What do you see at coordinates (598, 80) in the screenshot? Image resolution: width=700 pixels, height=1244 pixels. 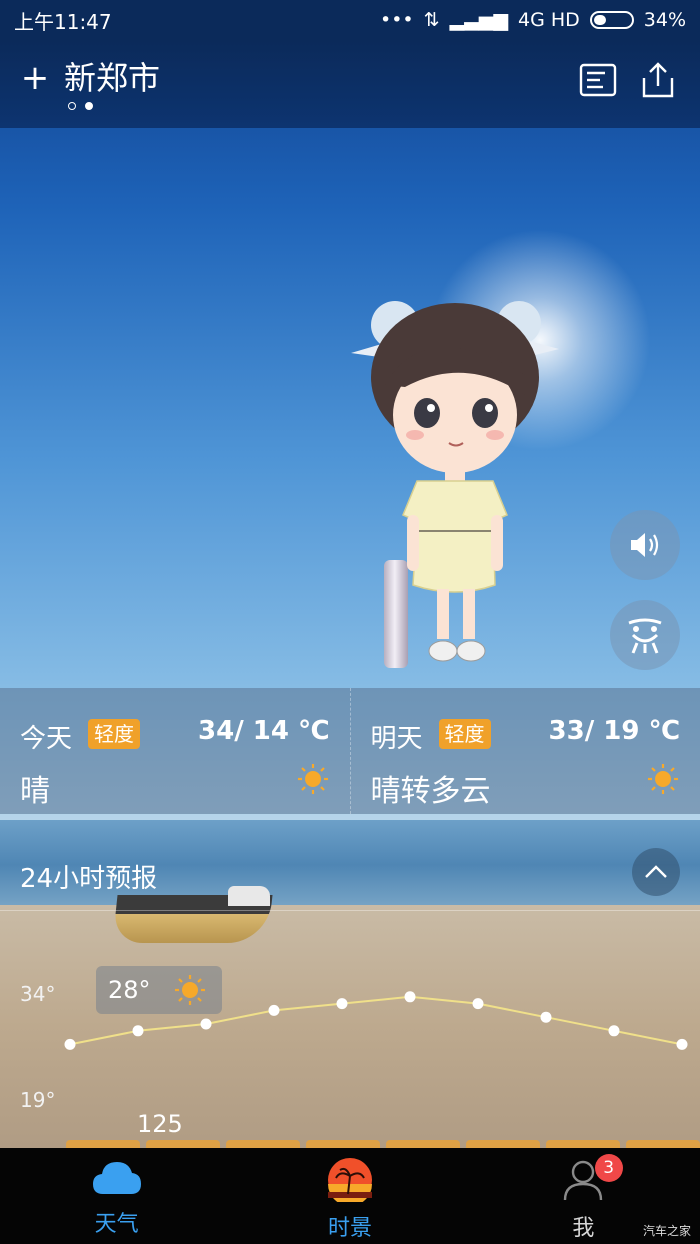 I see `list-icon` at bounding box center [598, 80].